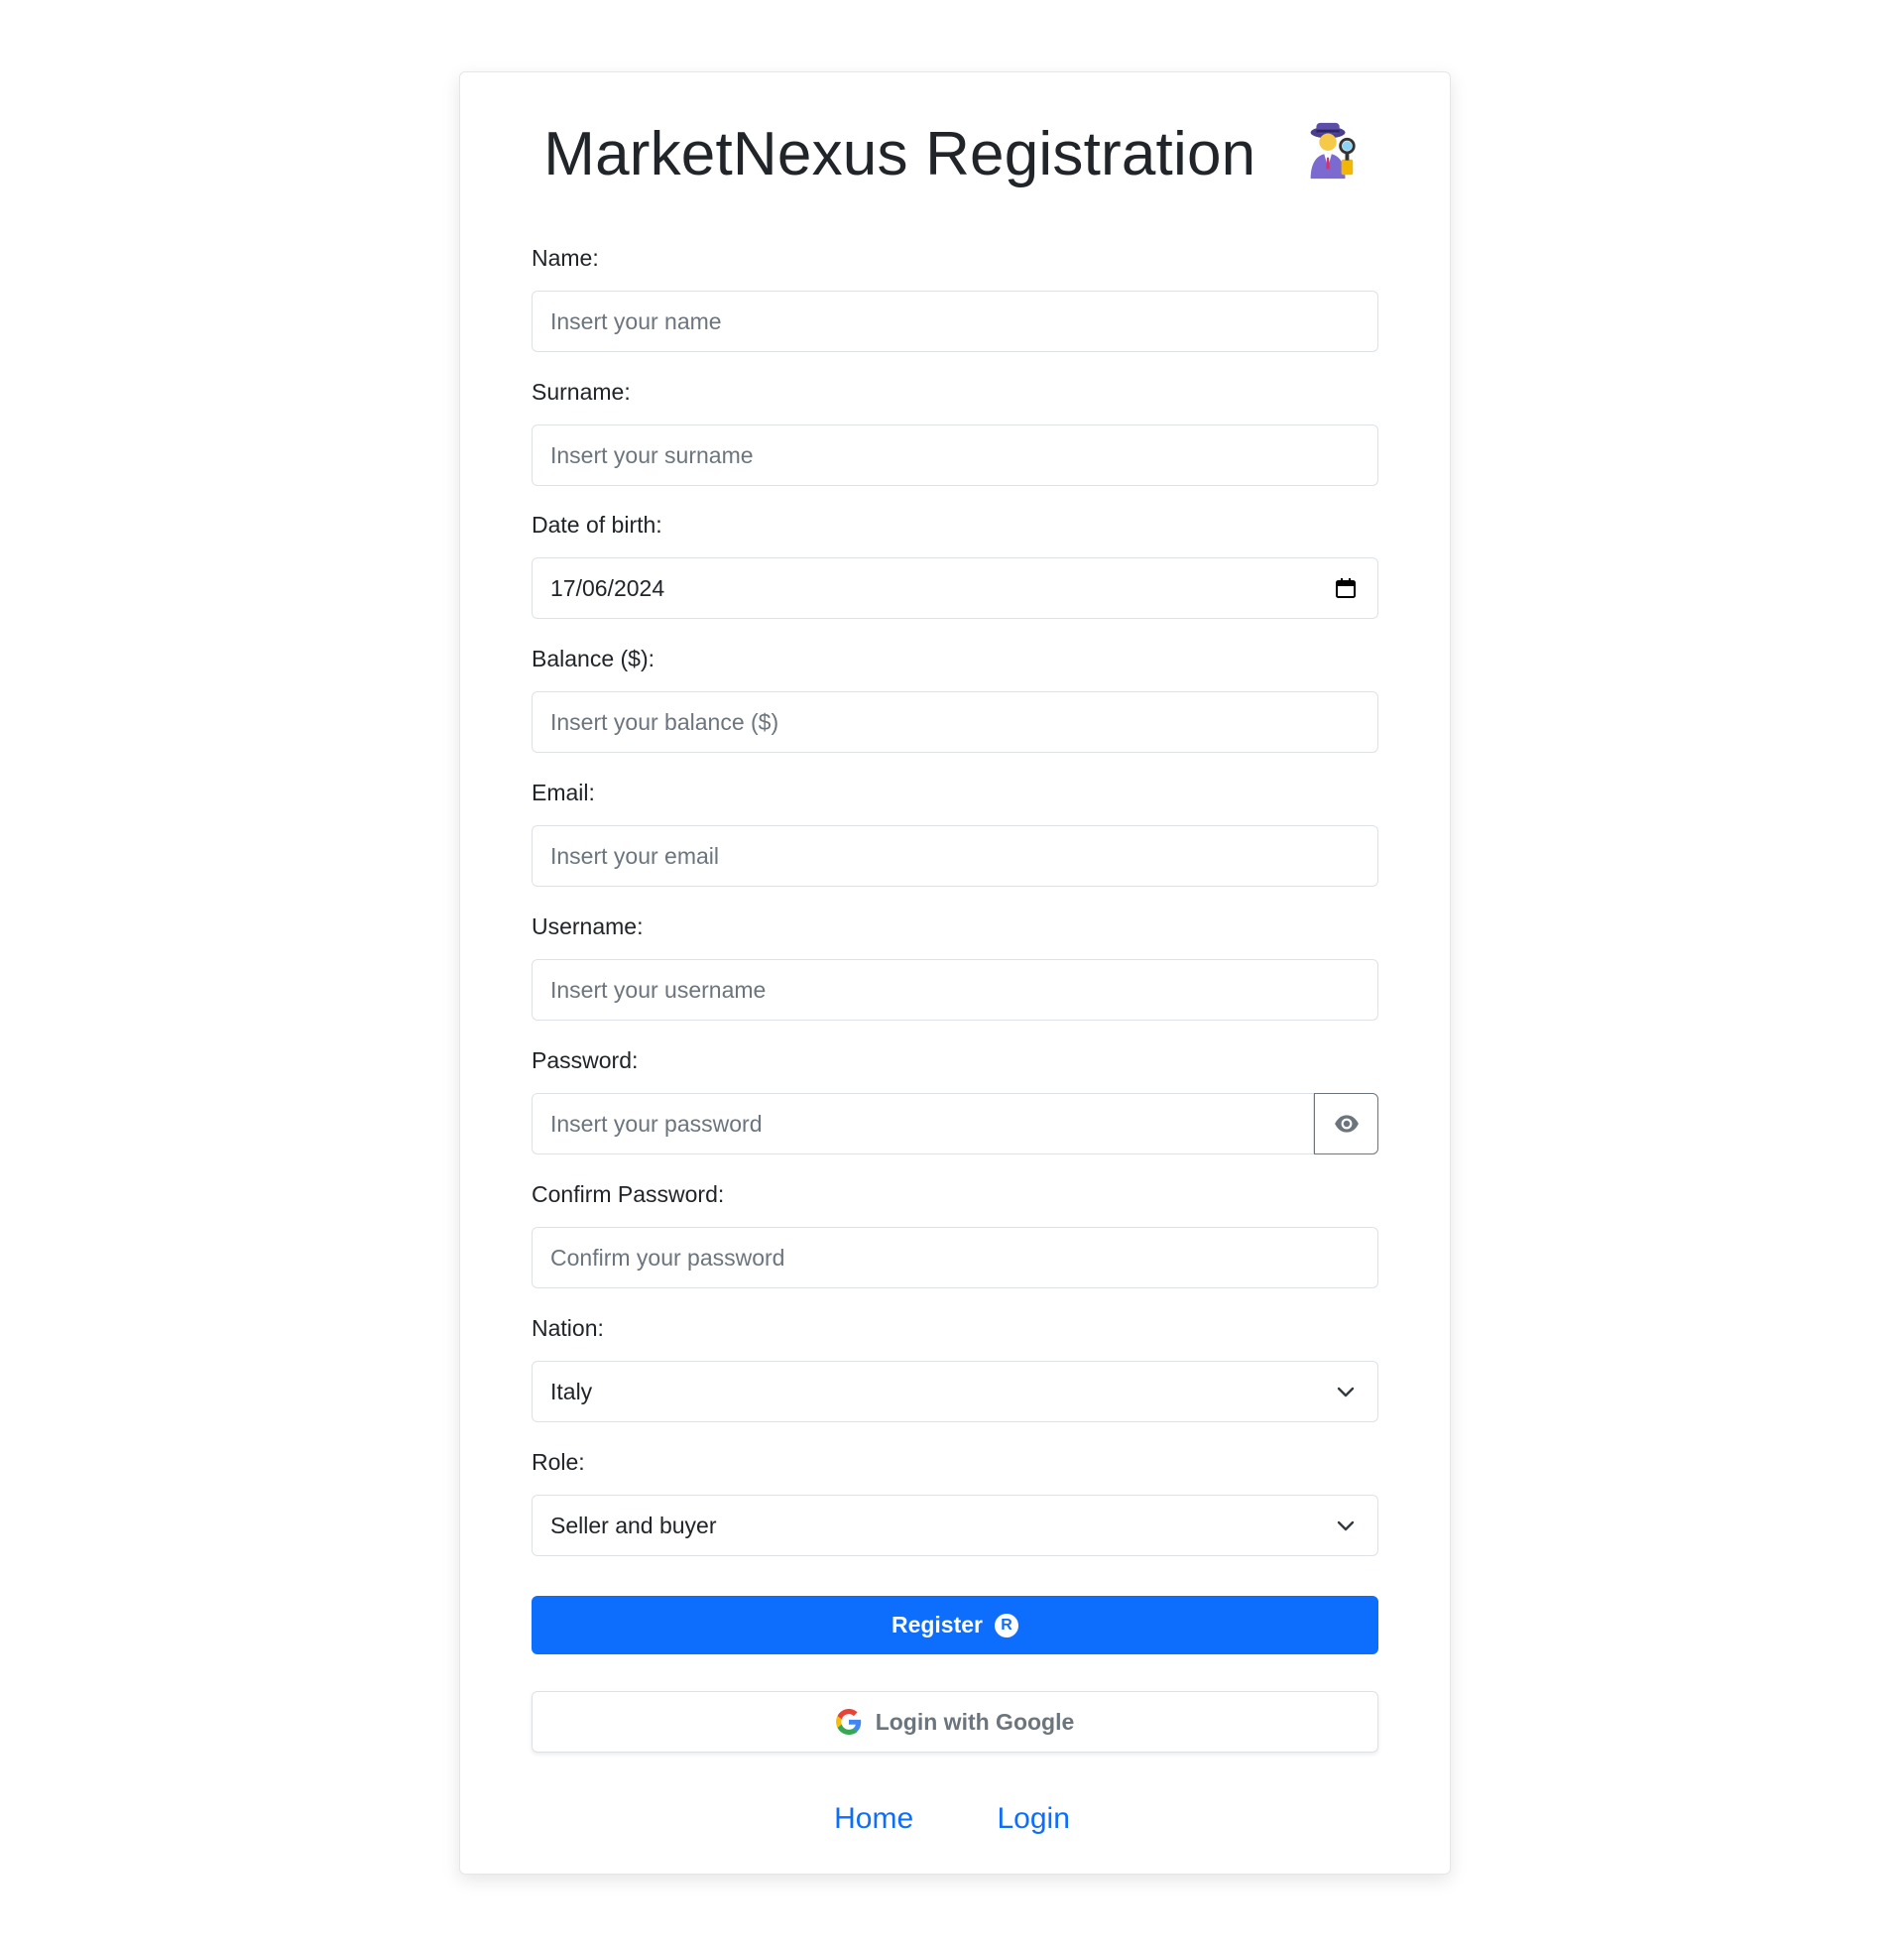 The width and height of the screenshot is (1904, 1941). I want to click on login-with-google-button: Login with Google, so click(955, 1722).